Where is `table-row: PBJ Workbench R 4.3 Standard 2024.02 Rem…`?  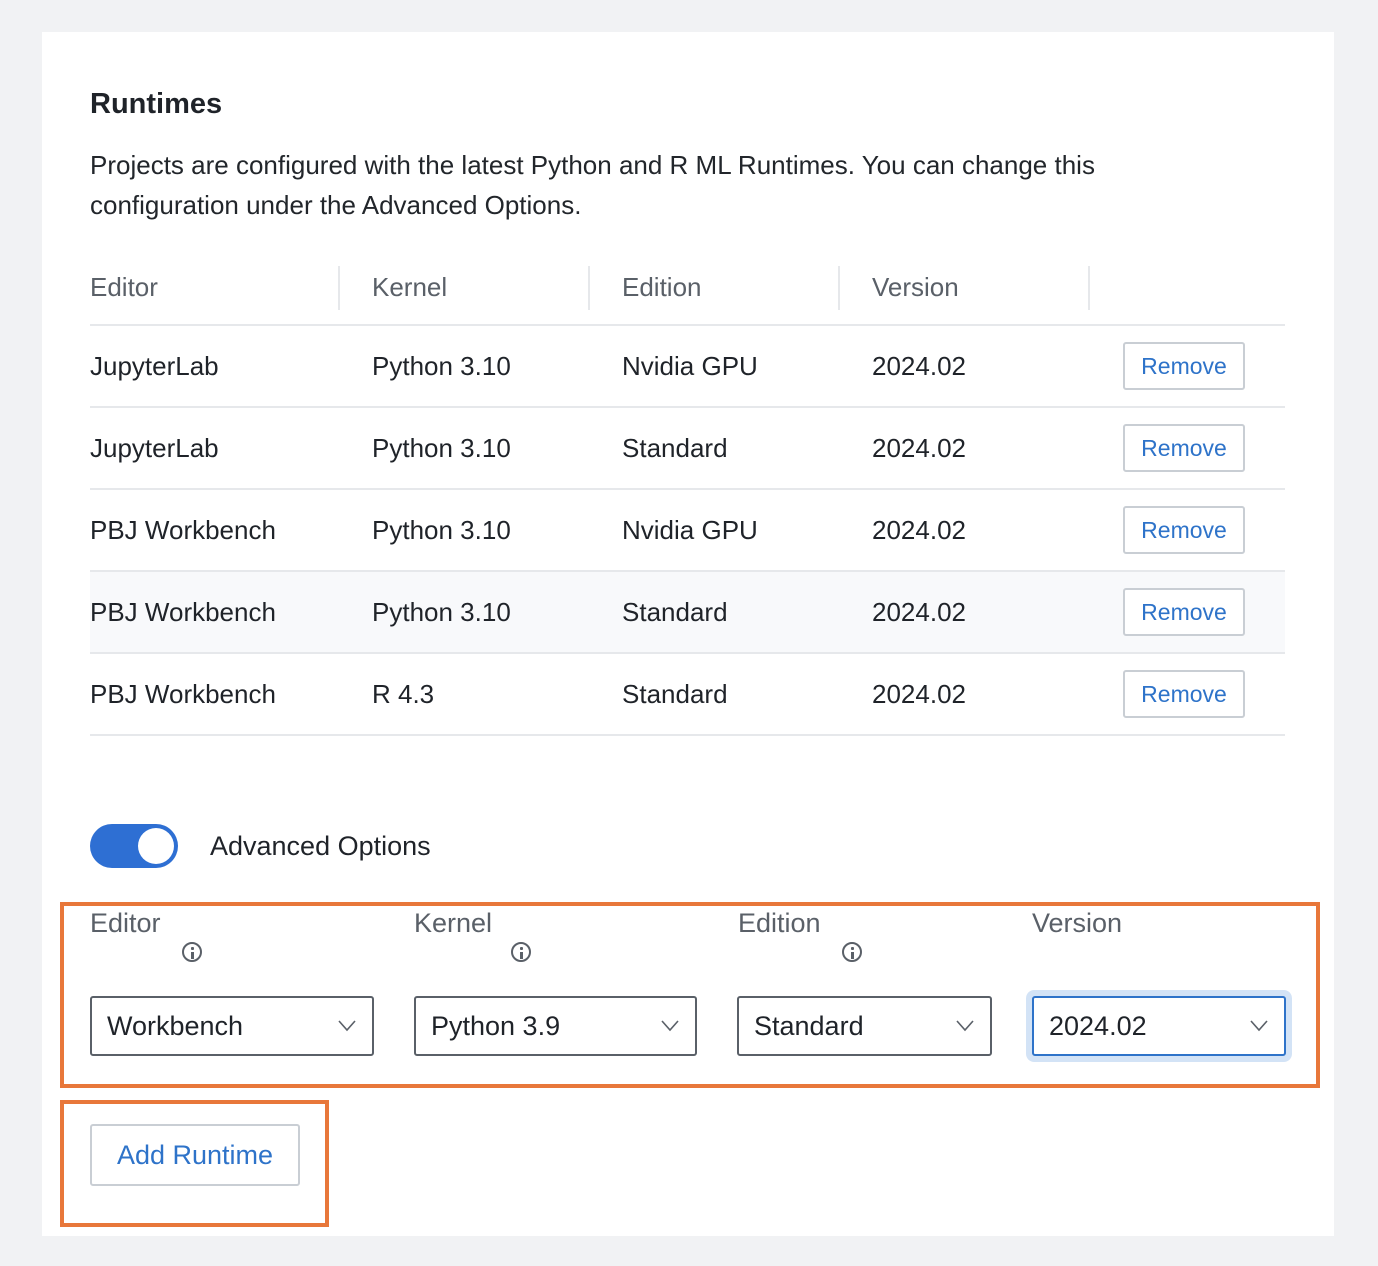 table-row: PBJ Workbench R 4.3 Standard 2024.02 Rem… is located at coordinates (687, 695).